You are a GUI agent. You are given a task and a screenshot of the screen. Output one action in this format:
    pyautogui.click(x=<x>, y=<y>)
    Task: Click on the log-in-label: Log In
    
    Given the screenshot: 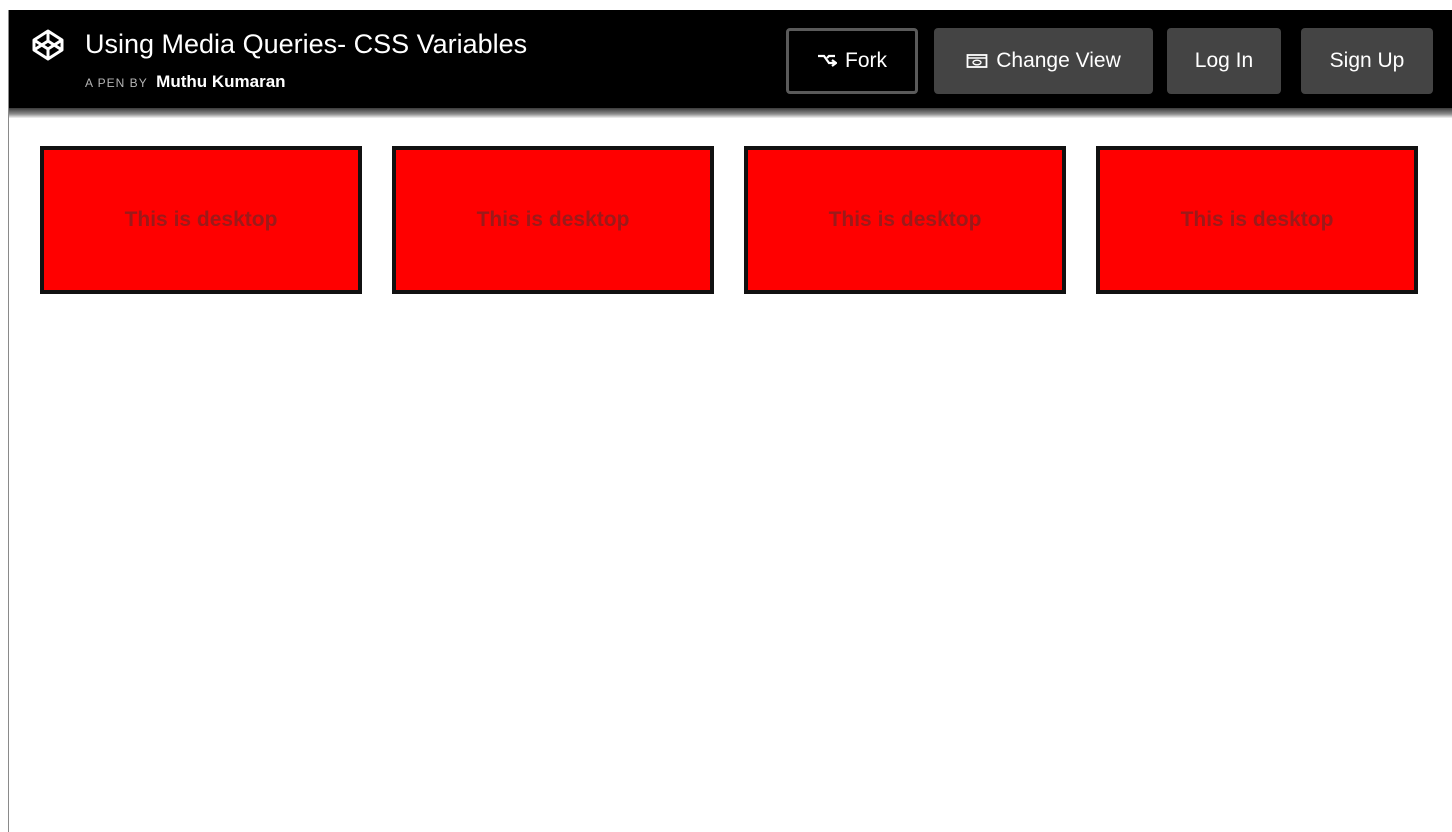 What is the action you would take?
    pyautogui.click(x=1224, y=60)
    